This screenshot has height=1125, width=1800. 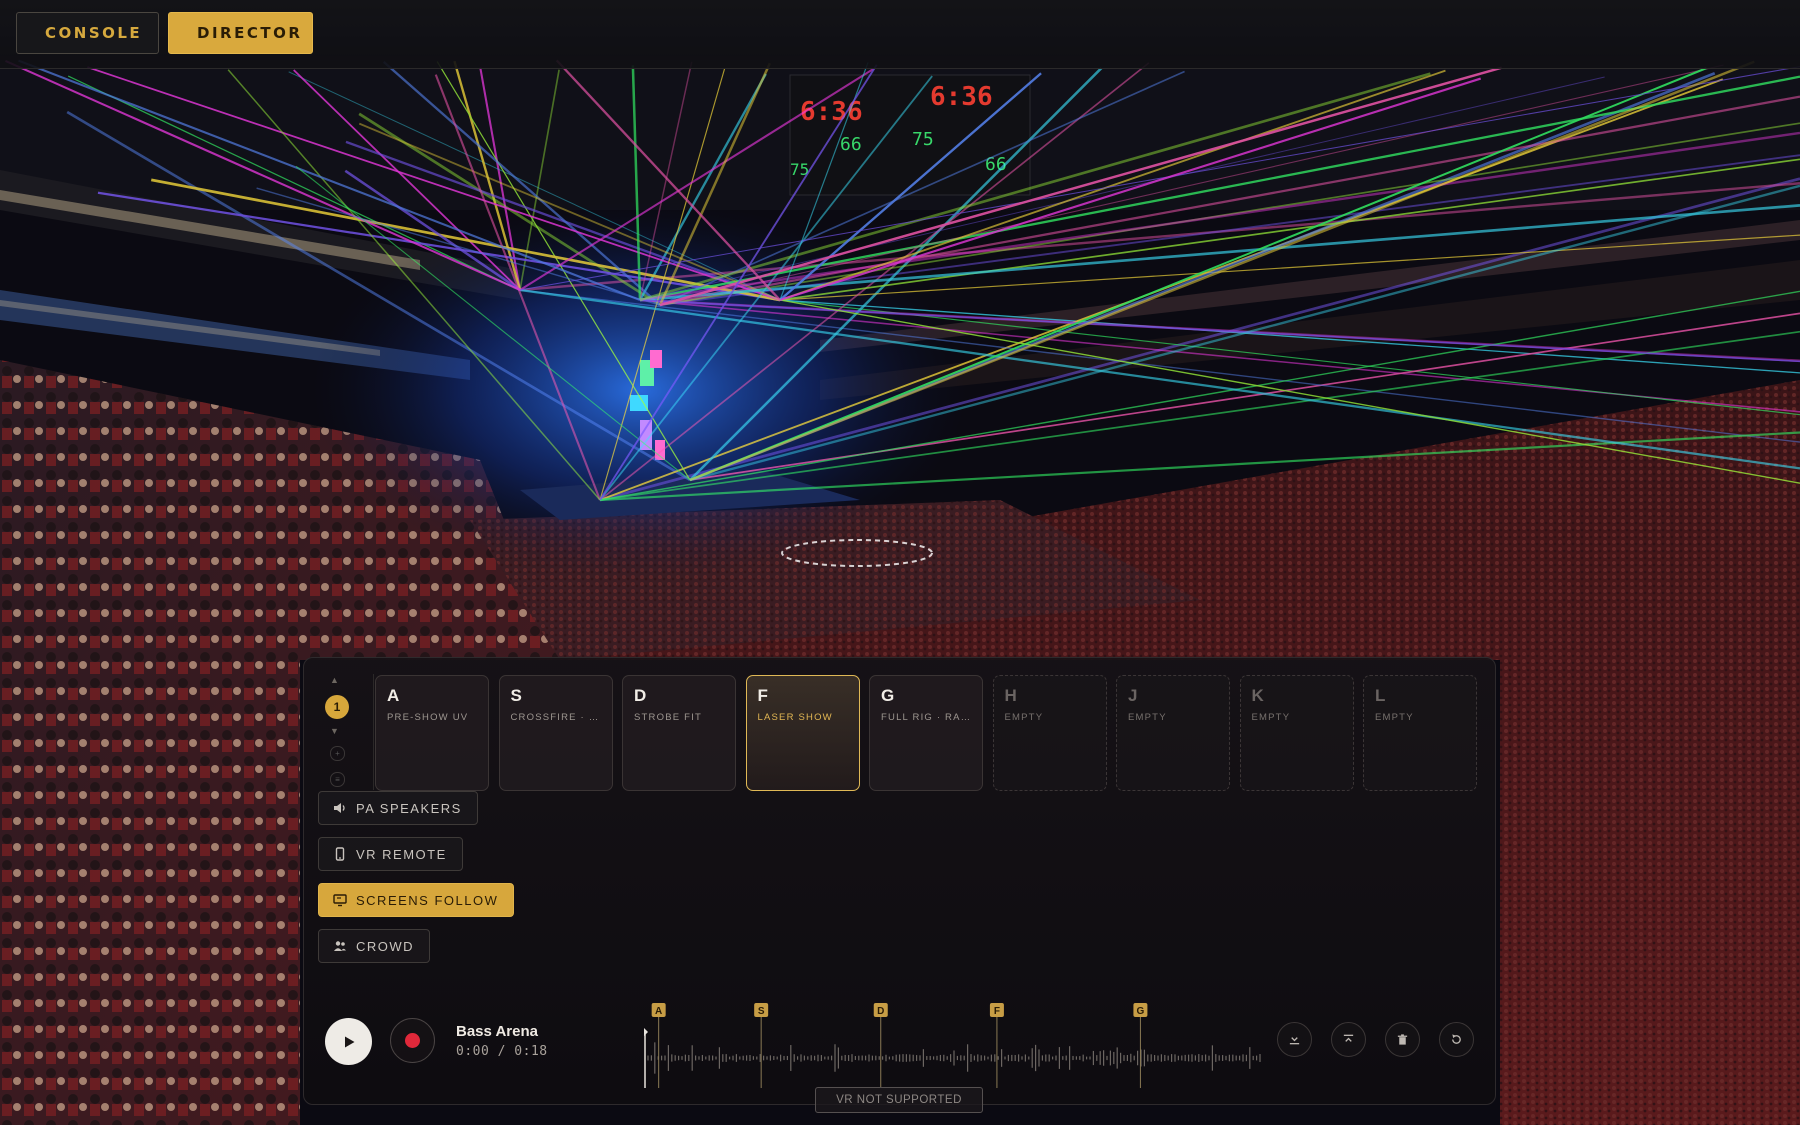 What do you see at coordinates (668, 717) in the screenshot?
I see `cue-pad-name: STROBE FIT` at bounding box center [668, 717].